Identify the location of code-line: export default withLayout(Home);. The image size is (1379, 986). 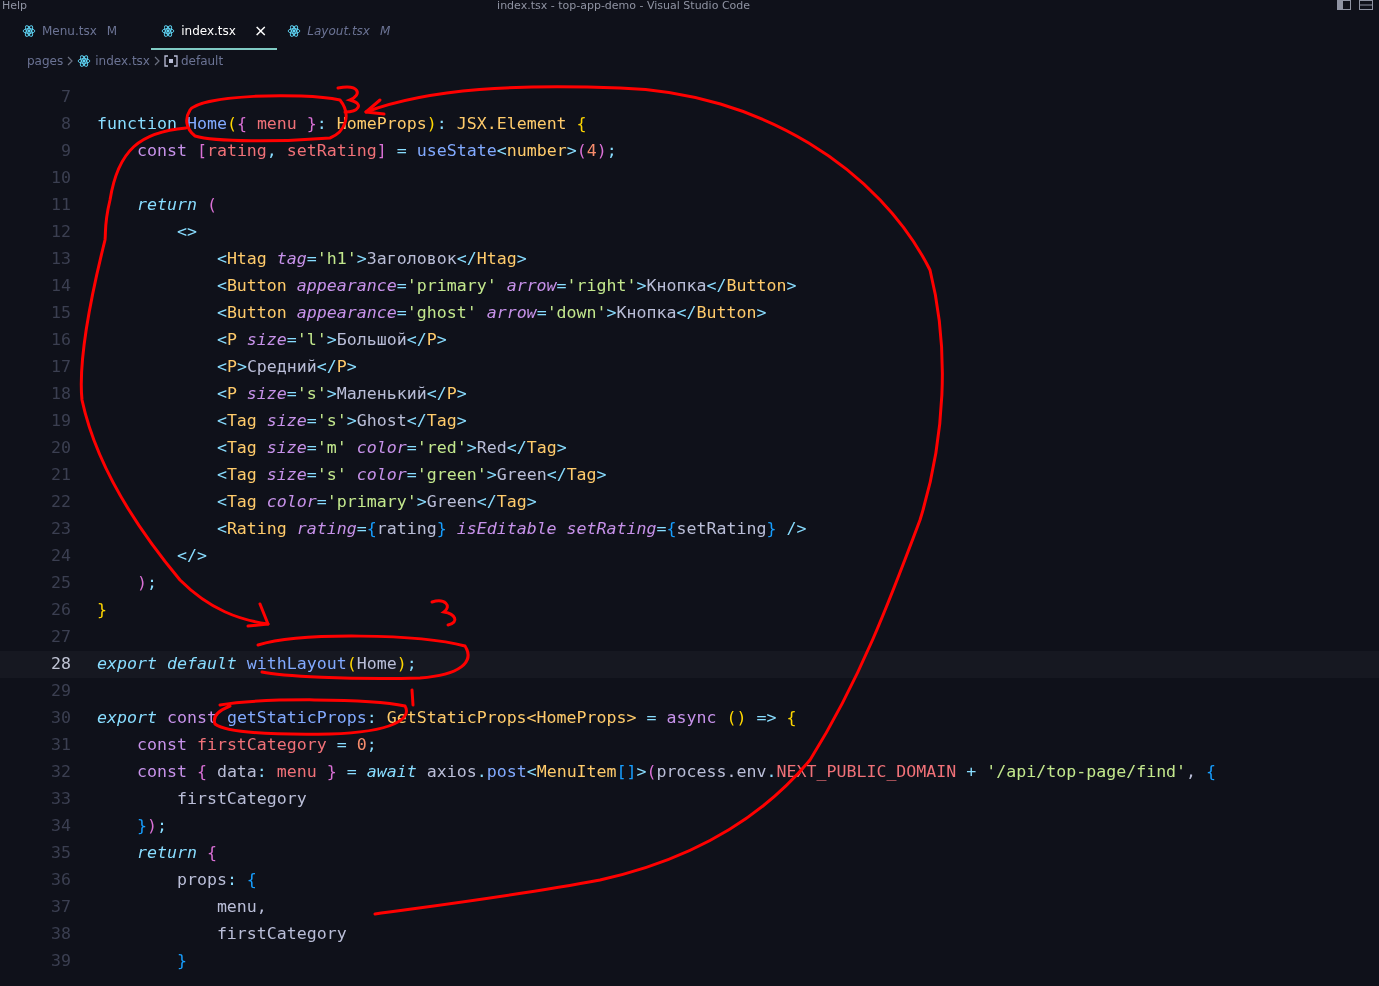
(257, 664).